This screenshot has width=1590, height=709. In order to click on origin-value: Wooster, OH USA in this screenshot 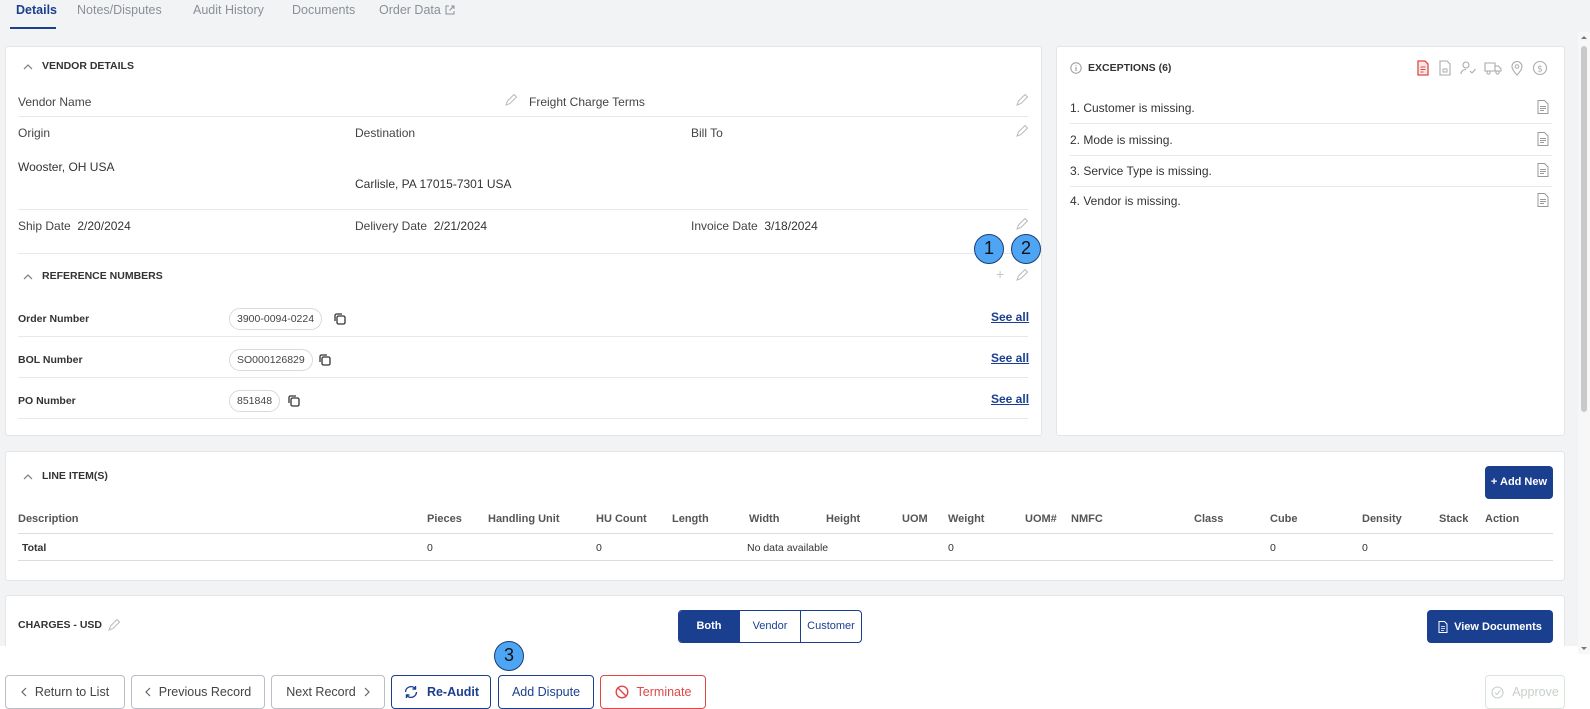, I will do `click(66, 167)`.